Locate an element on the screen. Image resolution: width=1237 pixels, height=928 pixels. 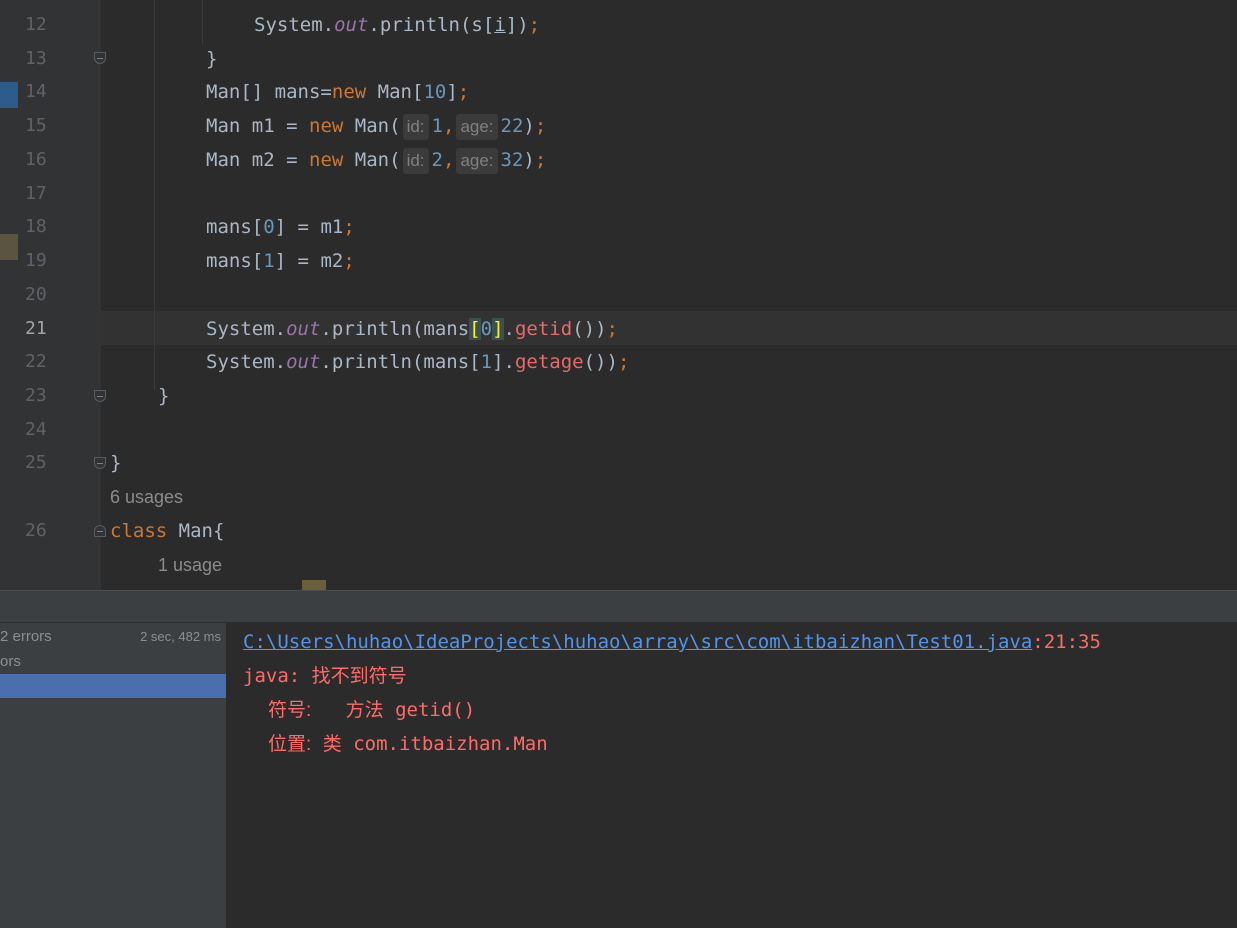
strip-highlight-blue is located at coordinates (9, 95).